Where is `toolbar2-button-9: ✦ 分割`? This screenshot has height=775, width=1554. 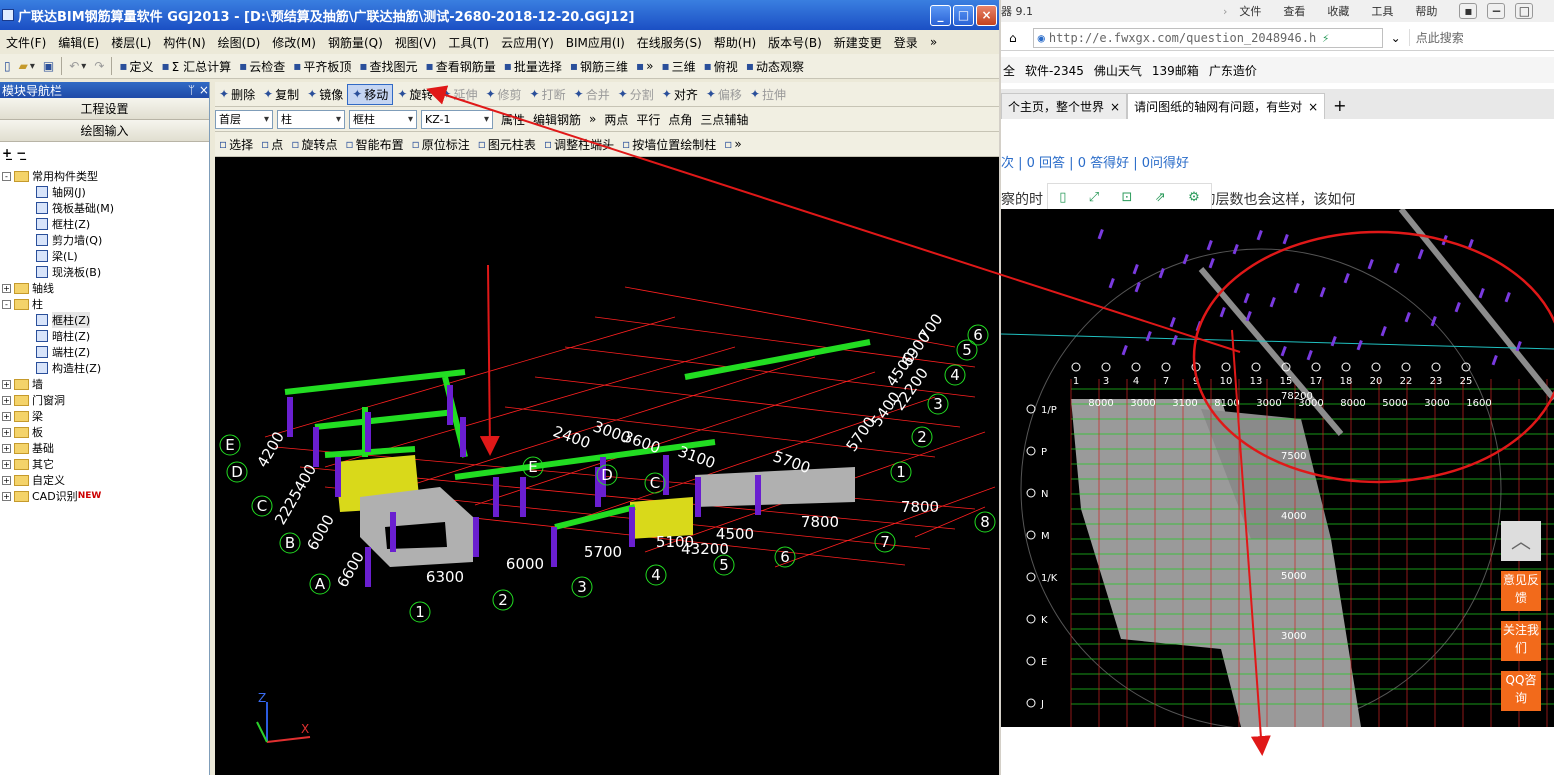 toolbar2-button-9: ✦ 分割 is located at coordinates (636, 94).